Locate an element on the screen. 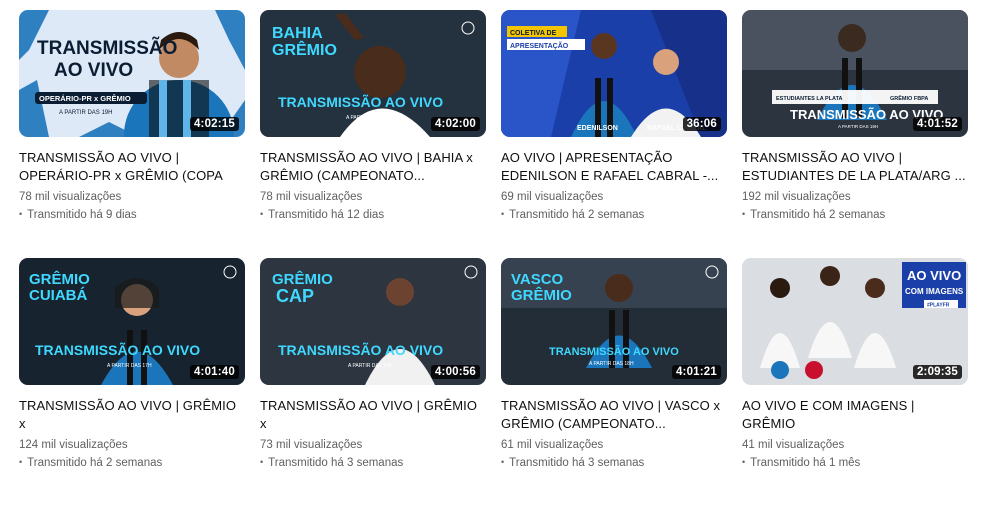 This screenshot has width=987, height=506. thumb-text-2: APRESENTAÇÃO is located at coordinates (539, 45).